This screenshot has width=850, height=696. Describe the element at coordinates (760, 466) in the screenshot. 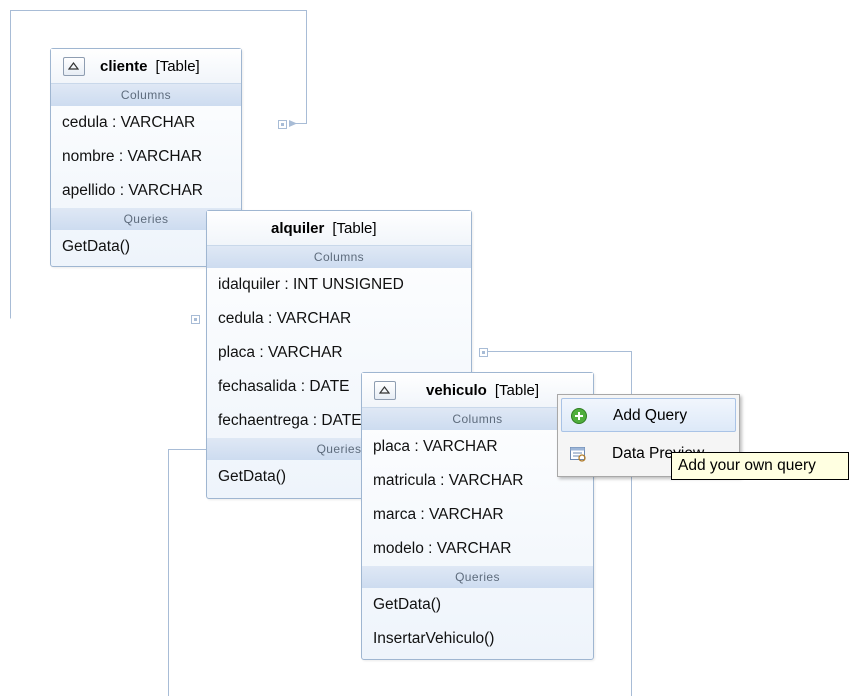

I see `tooltip: Add your own query` at that location.